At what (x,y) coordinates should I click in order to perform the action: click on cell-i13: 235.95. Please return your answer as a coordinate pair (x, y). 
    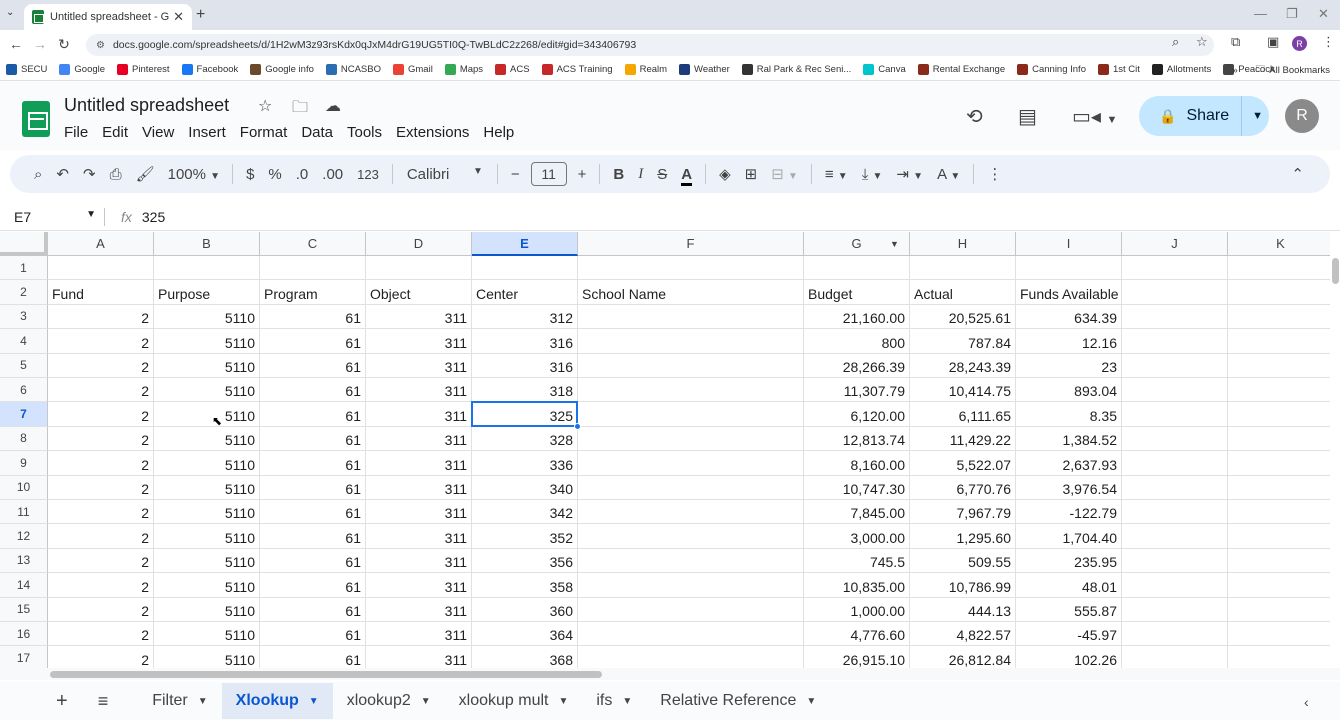
    Looking at the image, I should click on (1069, 561).